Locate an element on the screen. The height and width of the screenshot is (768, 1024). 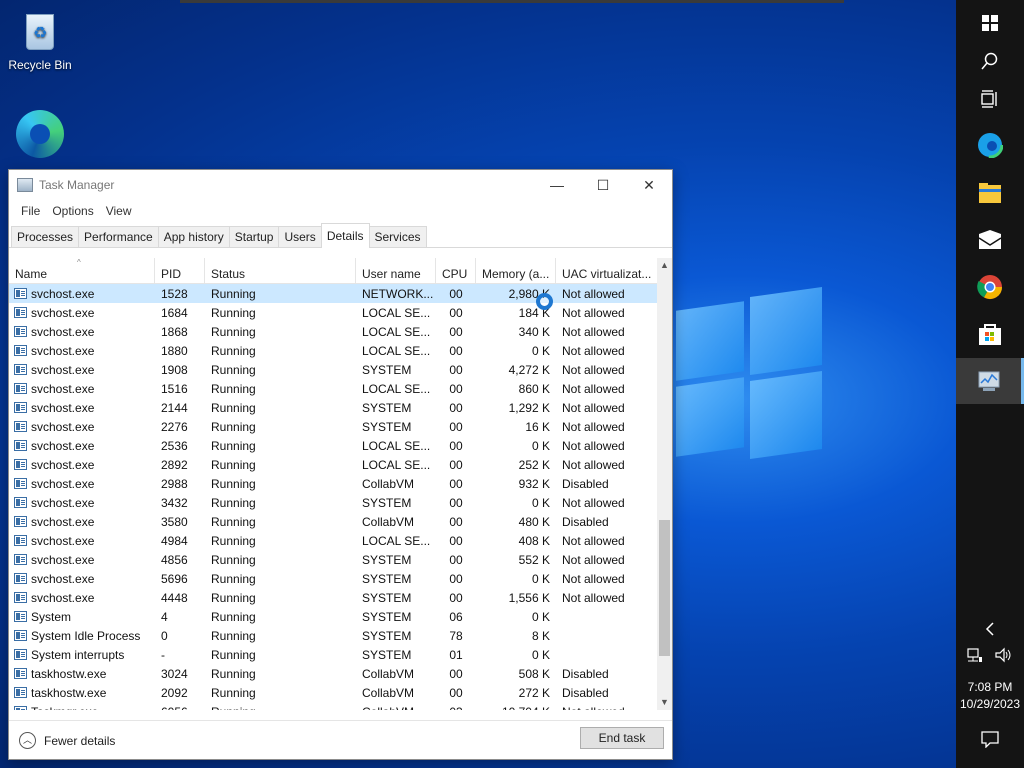
minimize-button: — is located at coordinates (557, 185).